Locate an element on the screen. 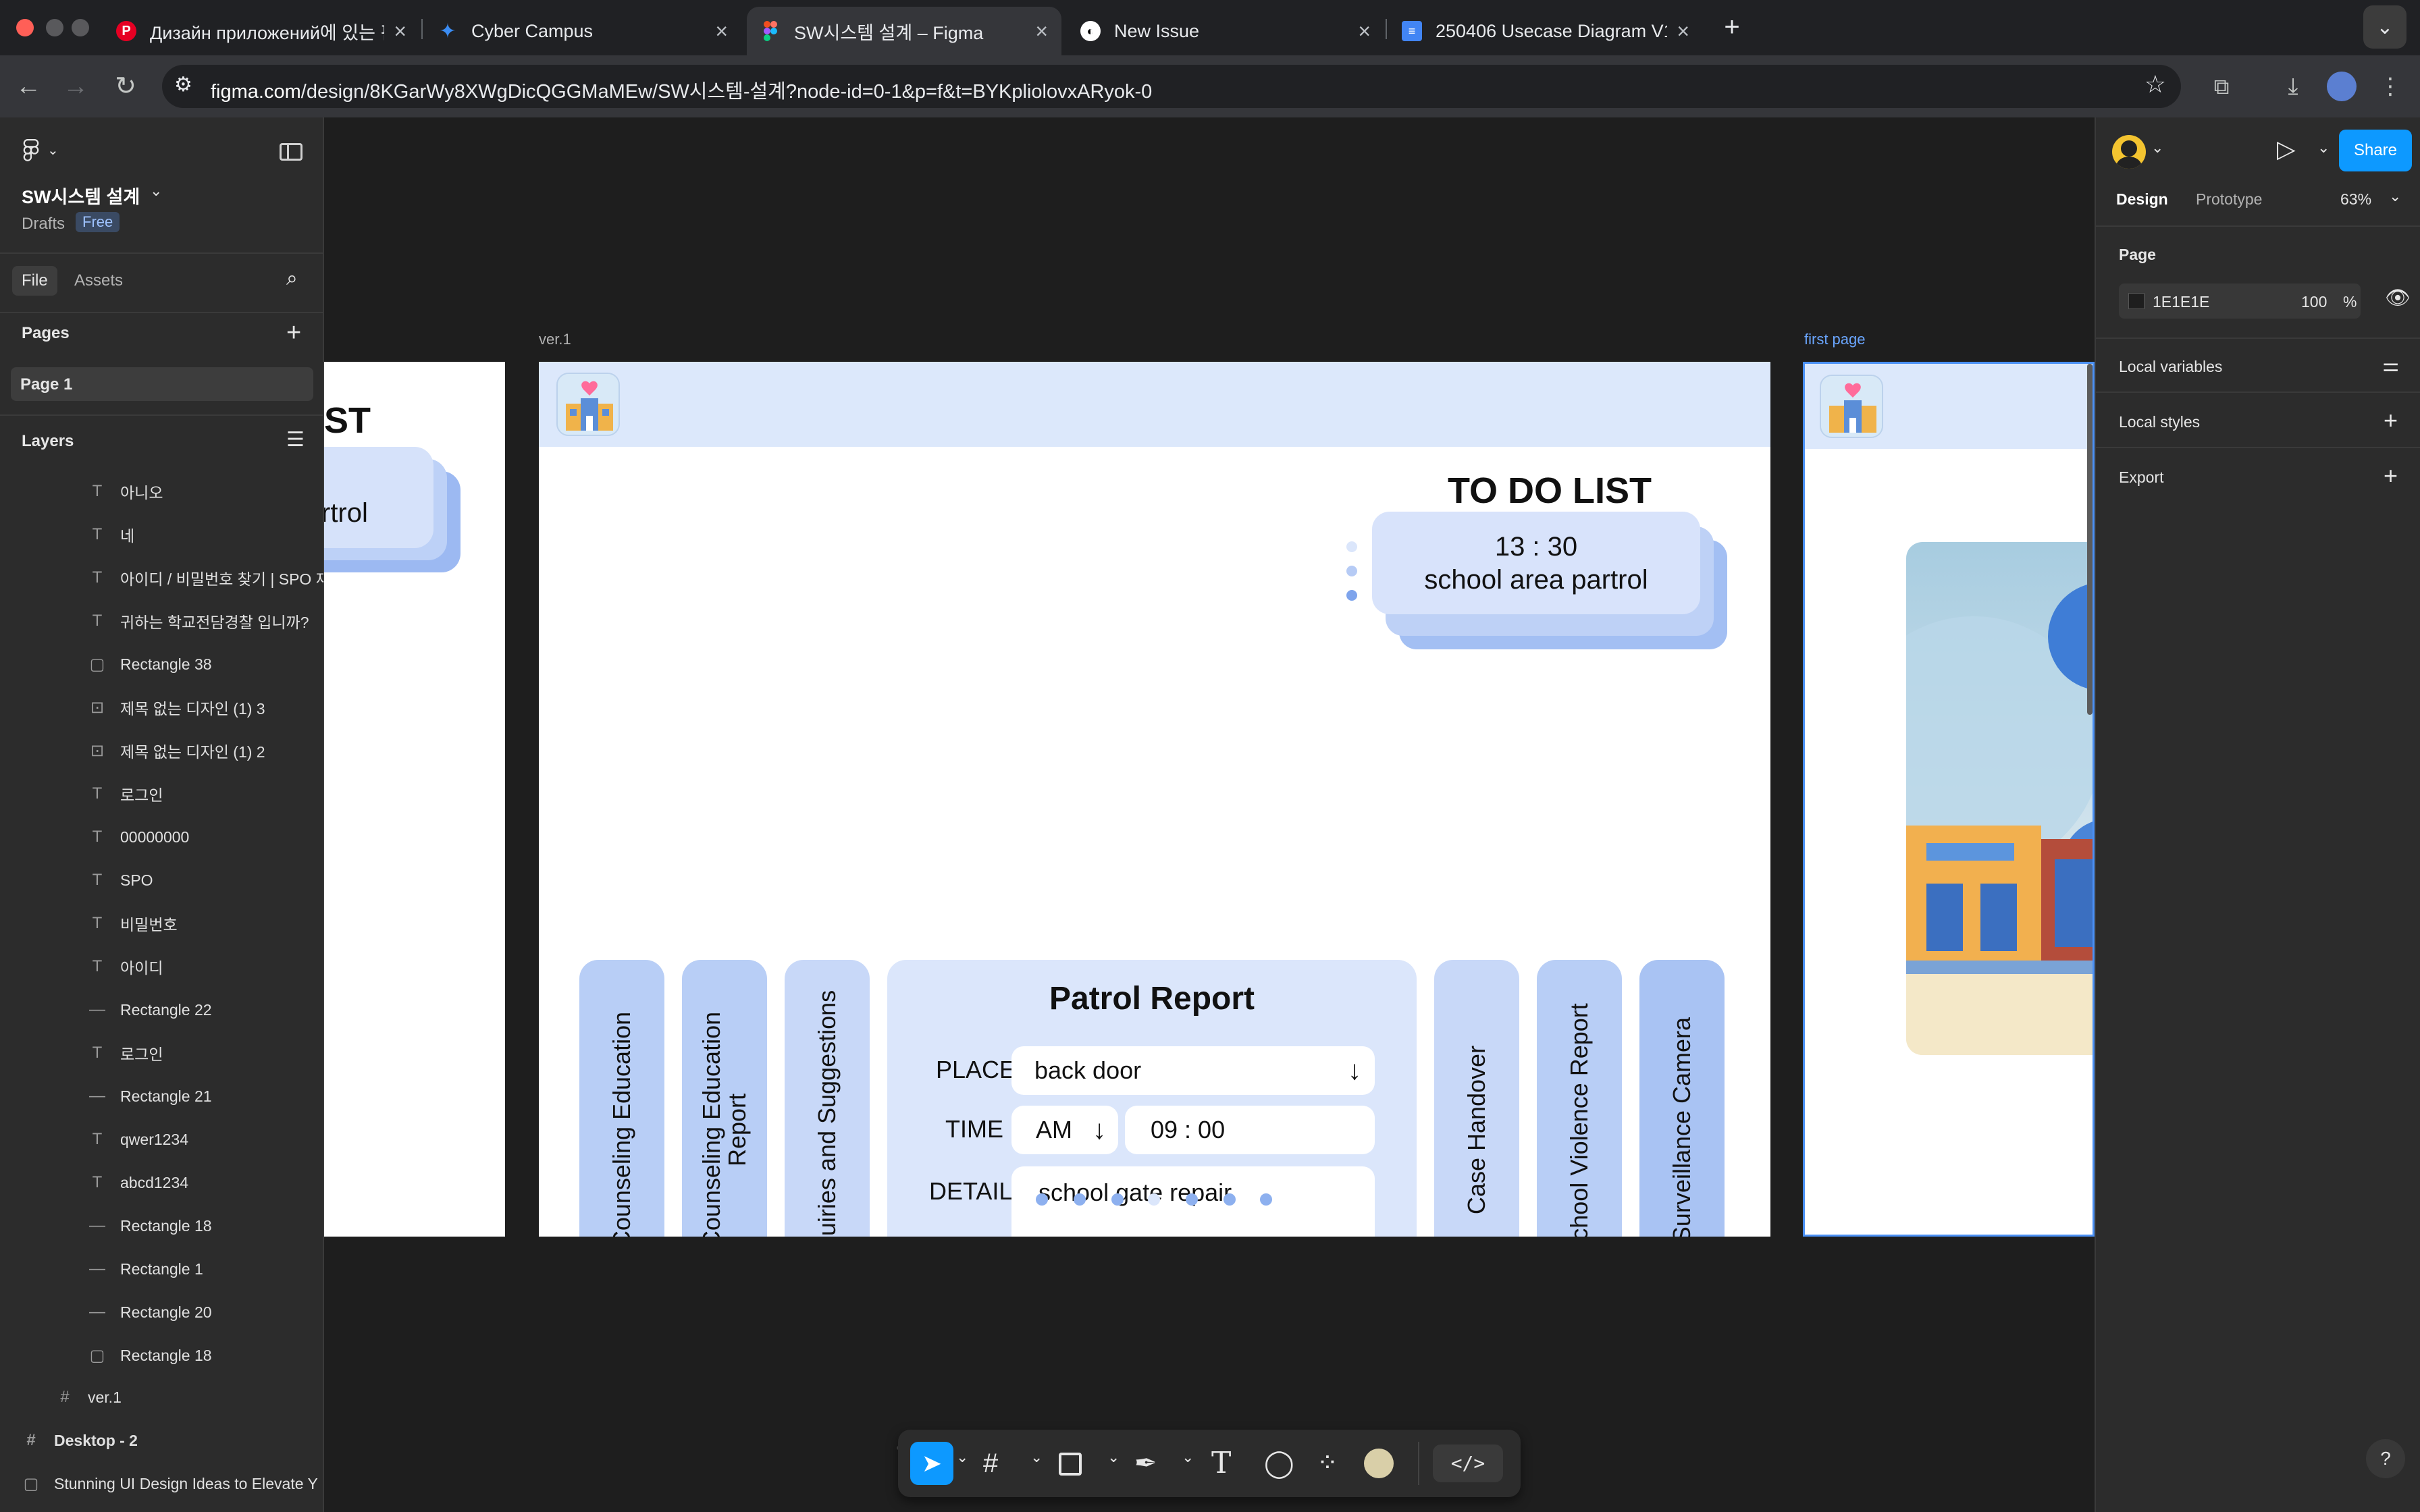  search-icon: ⌕ is located at coordinates (292, 278).